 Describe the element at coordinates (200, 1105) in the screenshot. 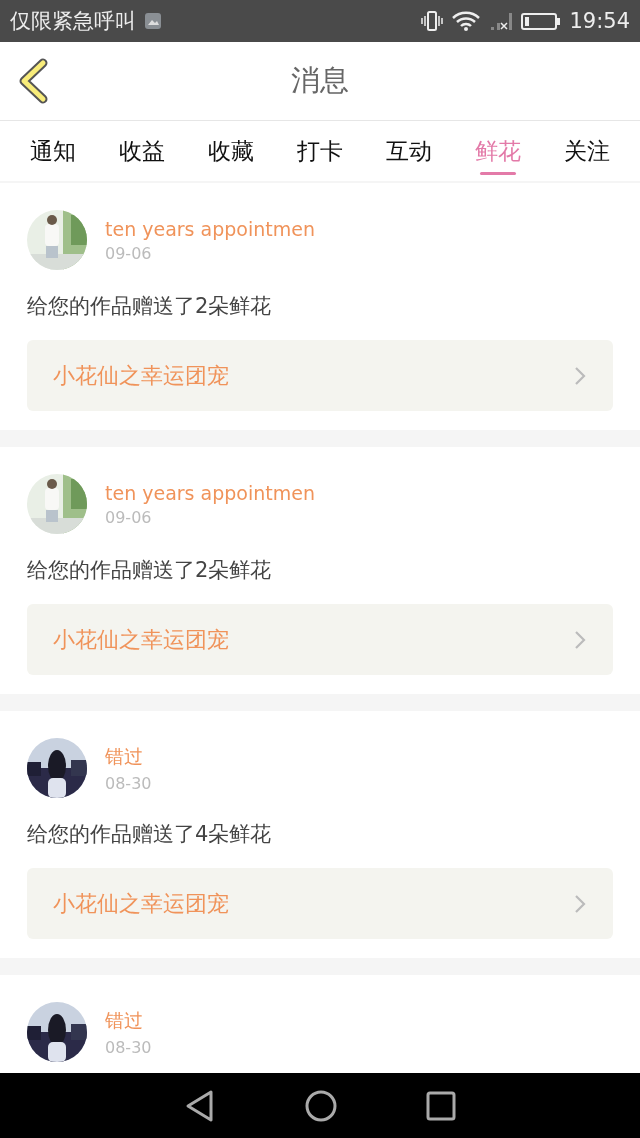

I see `back-icon` at that location.